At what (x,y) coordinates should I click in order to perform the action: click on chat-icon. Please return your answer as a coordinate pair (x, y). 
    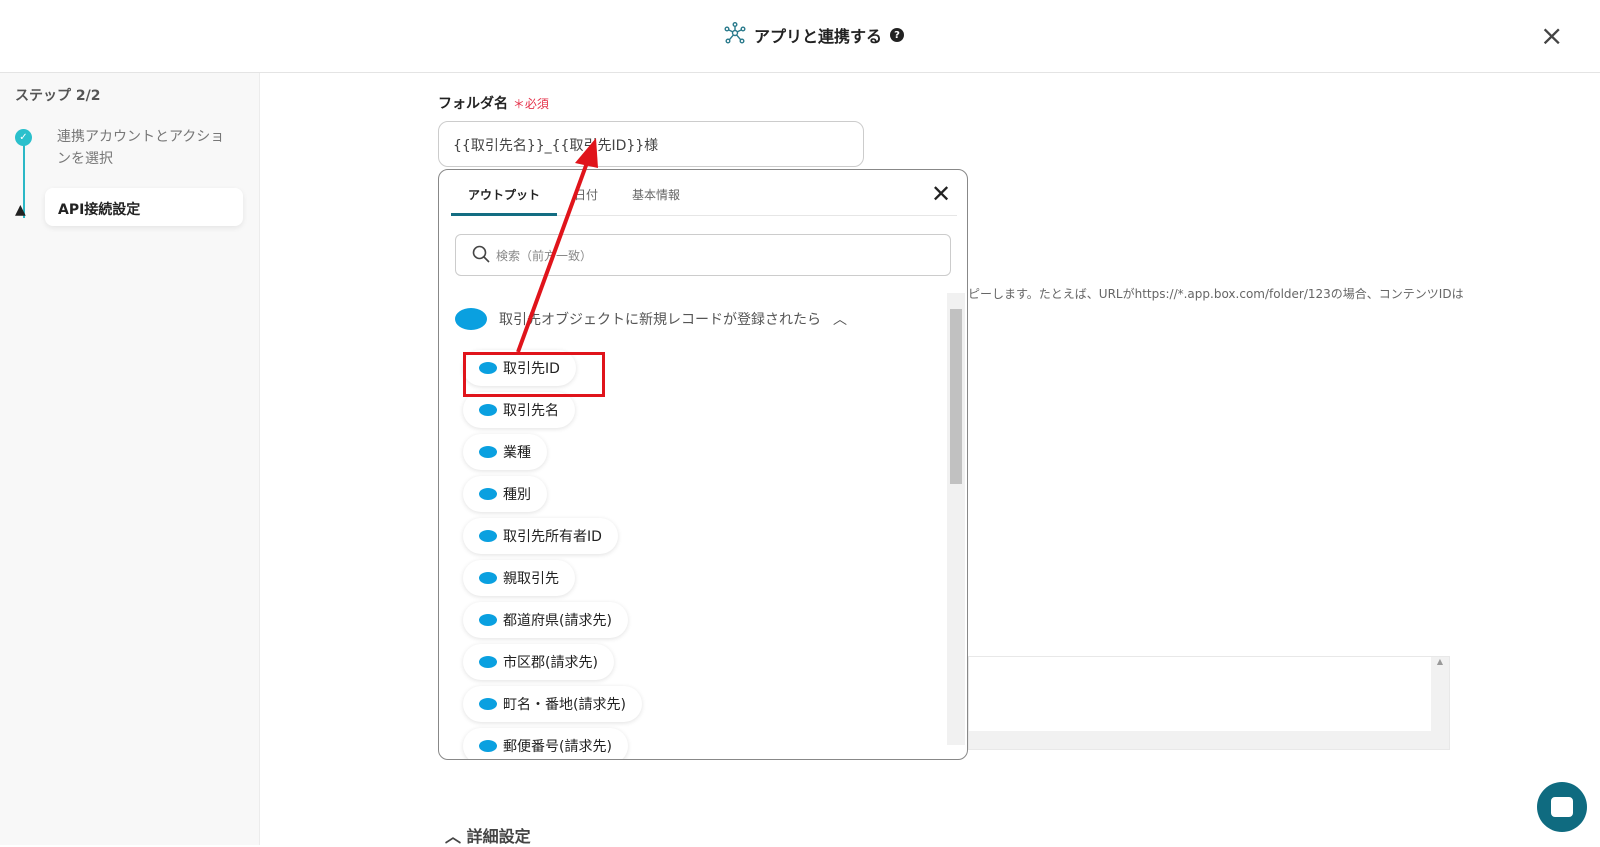
    Looking at the image, I should click on (1562, 807).